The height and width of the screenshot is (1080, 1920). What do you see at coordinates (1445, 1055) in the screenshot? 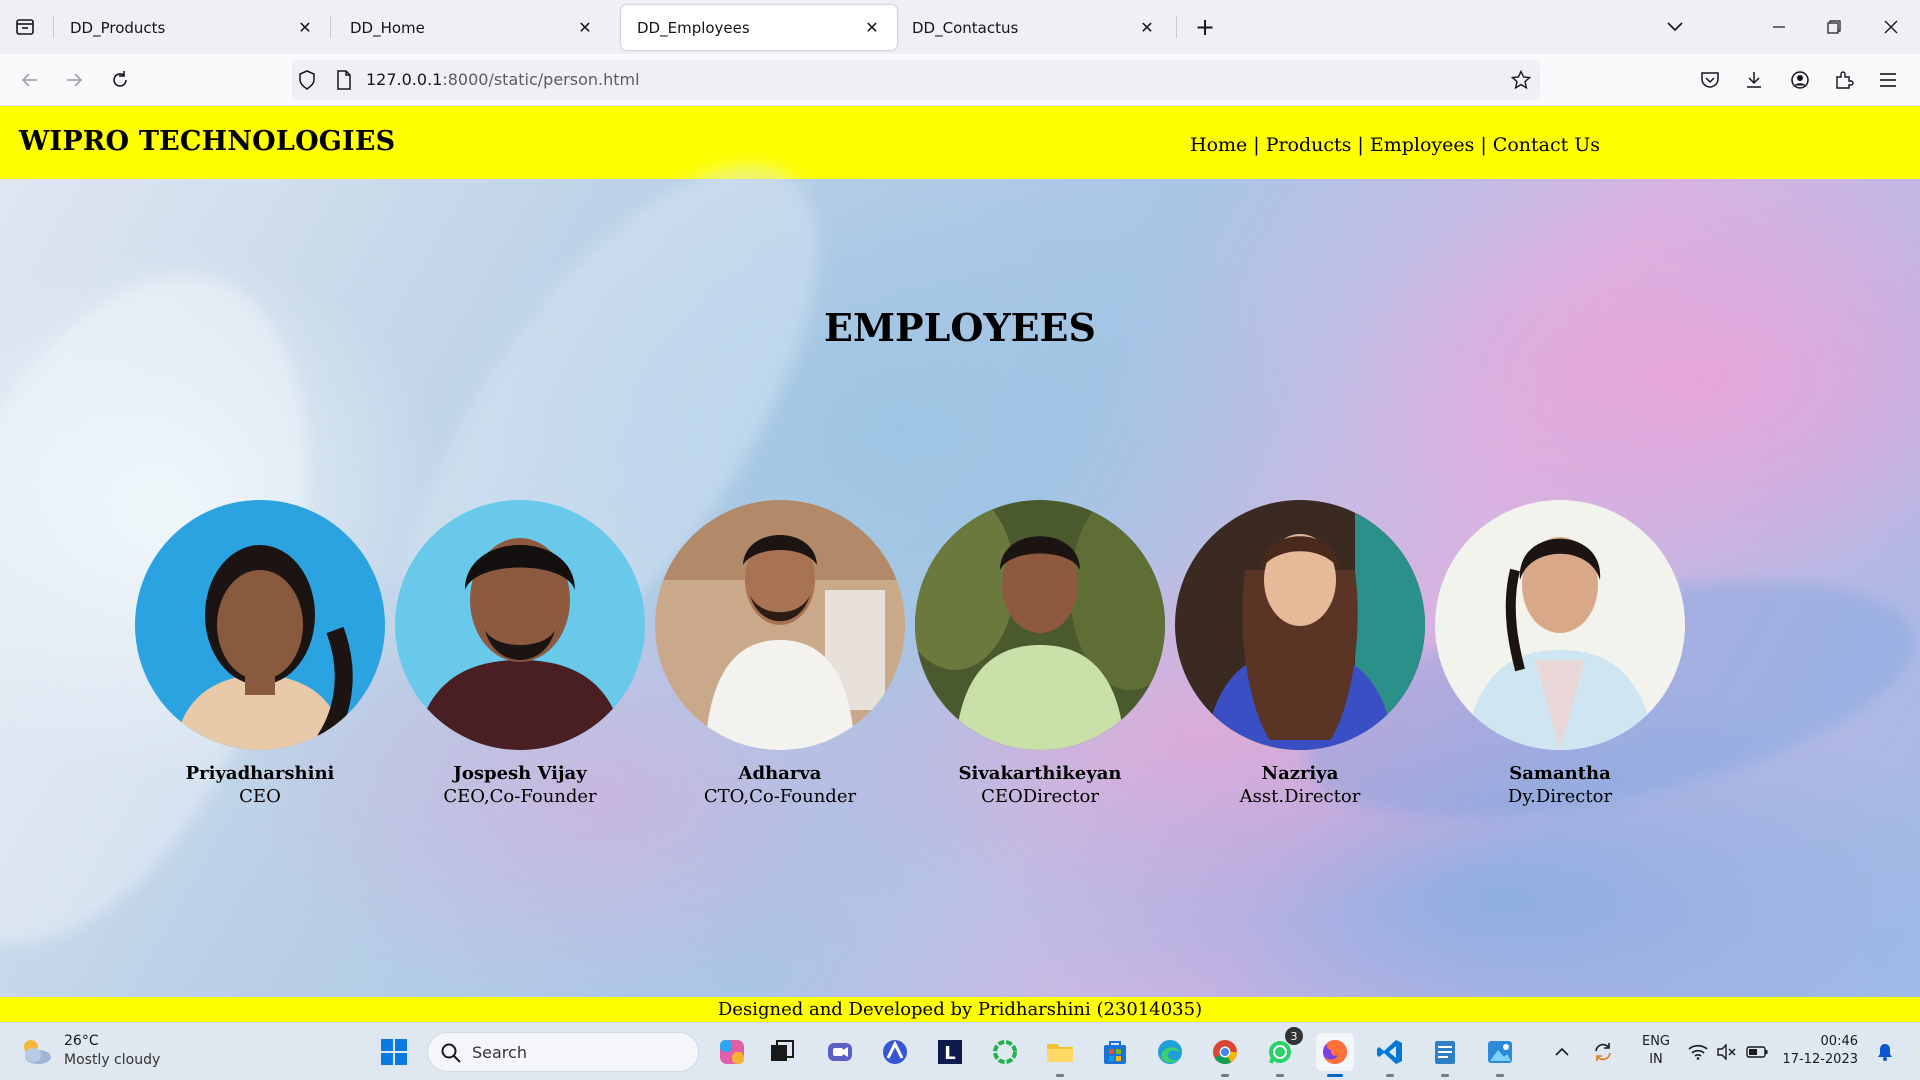
I see `notepad-icon` at bounding box center [1445, 1055].